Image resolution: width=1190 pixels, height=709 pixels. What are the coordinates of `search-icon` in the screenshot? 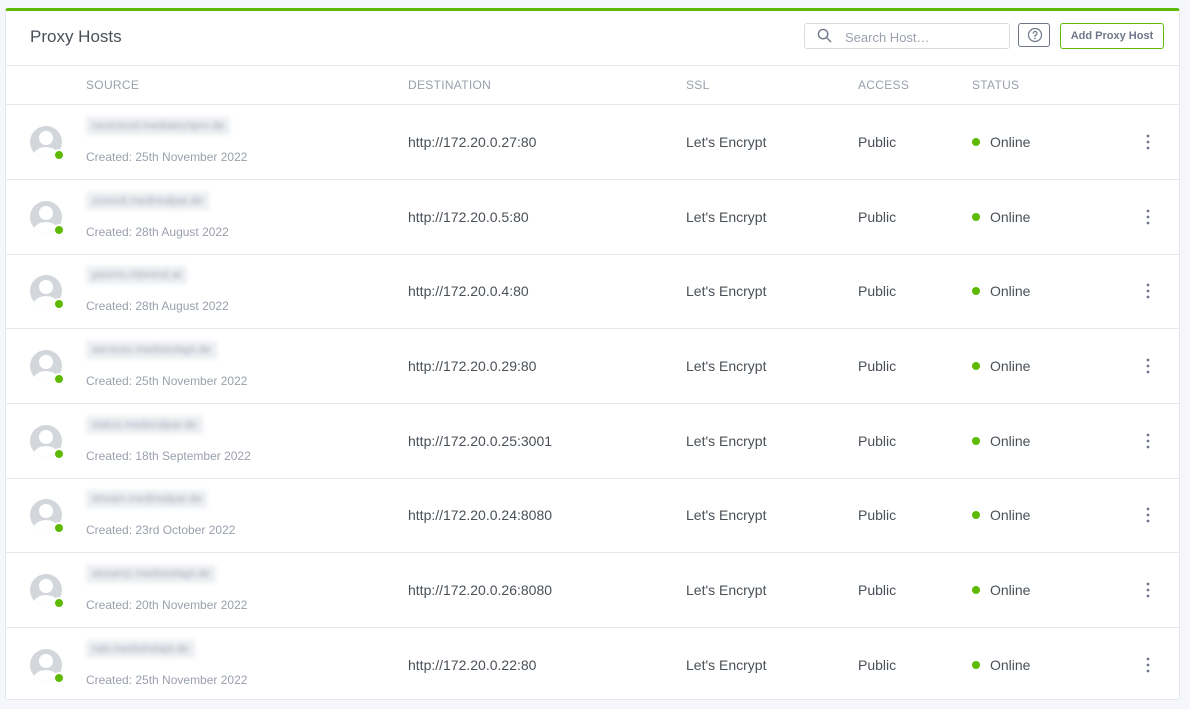 It's located at (824, 35).